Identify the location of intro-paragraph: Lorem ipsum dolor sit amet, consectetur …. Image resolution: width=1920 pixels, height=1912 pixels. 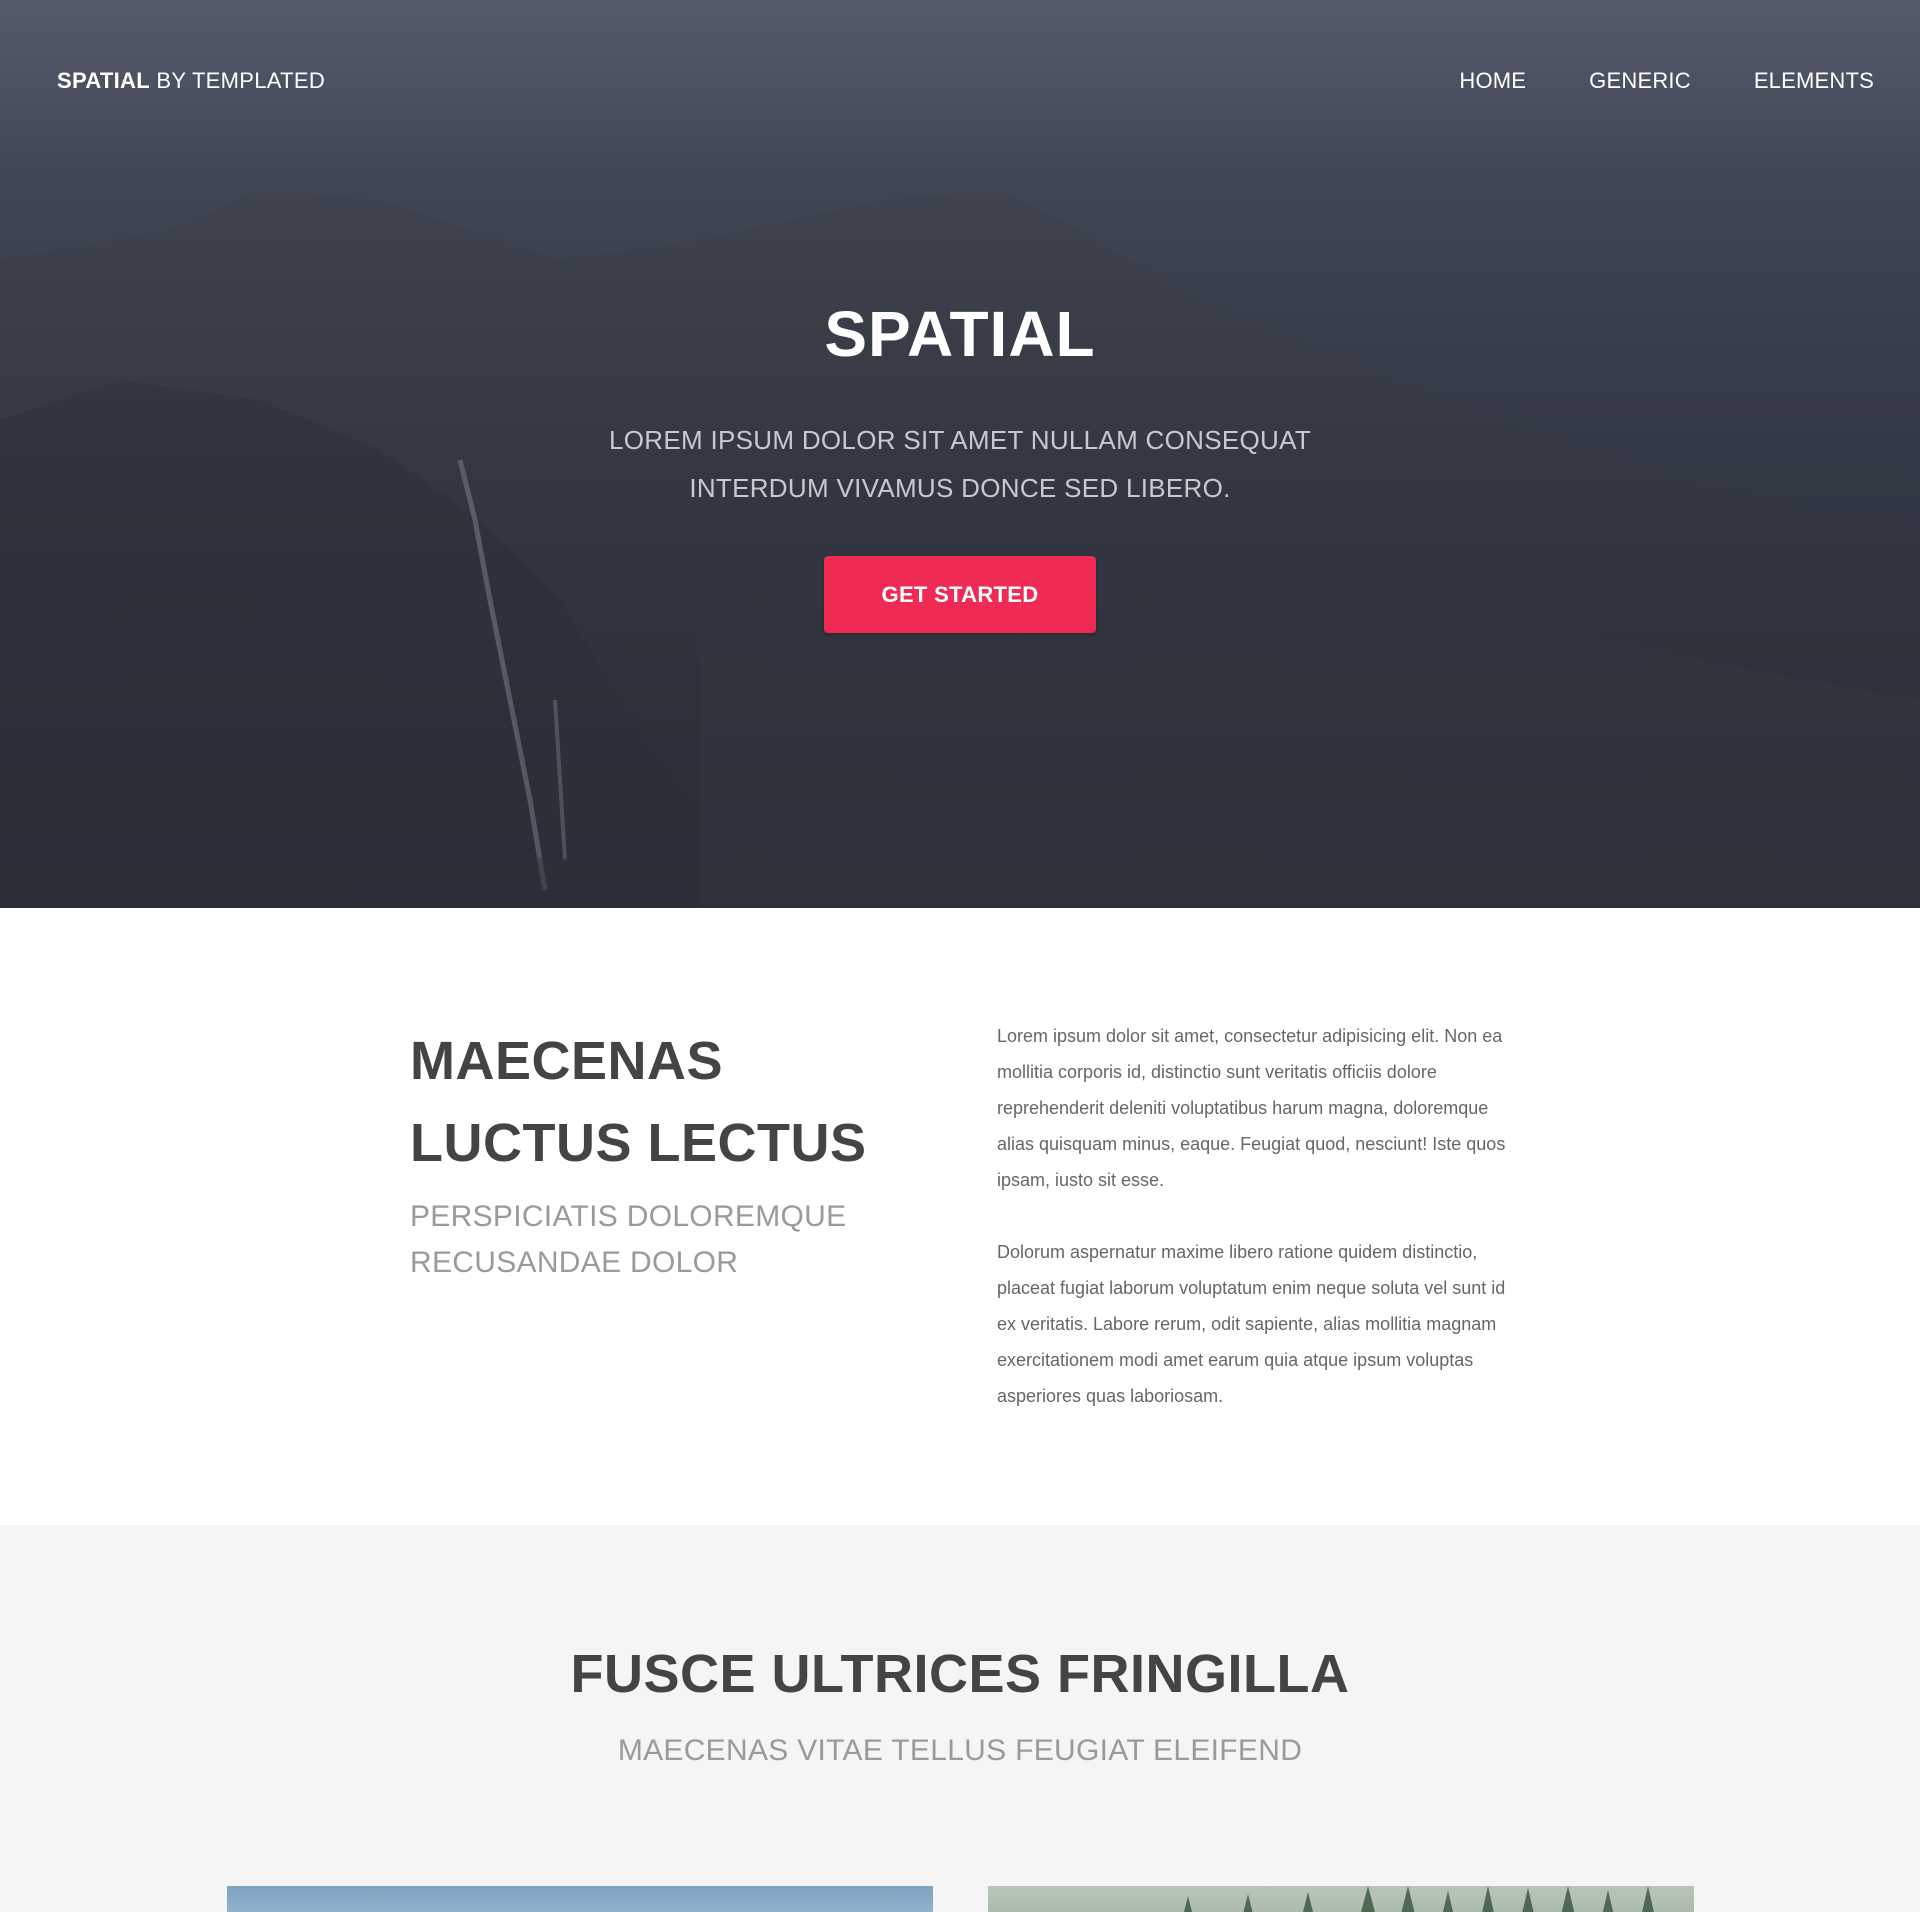
(1251, 1108).